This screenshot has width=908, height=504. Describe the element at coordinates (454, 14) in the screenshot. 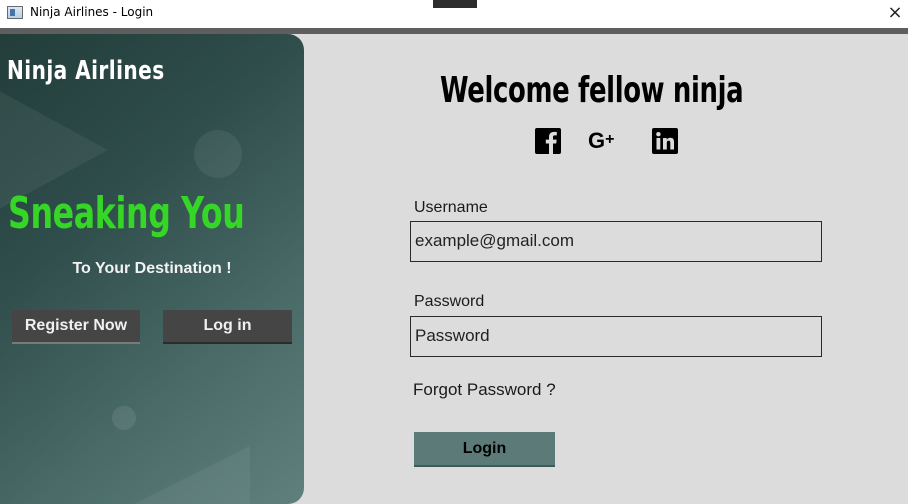

I see `title-bar: Ninja Airlines - Login ×` at that location.